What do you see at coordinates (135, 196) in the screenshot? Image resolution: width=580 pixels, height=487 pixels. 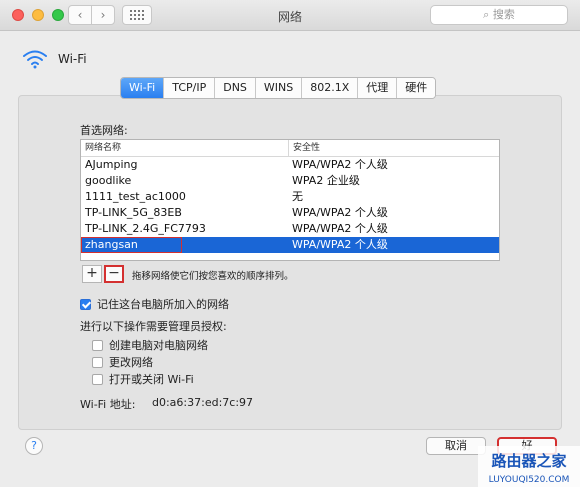 I see `network-name: 1111_test_ac1000` at bounding box center [135, 196].